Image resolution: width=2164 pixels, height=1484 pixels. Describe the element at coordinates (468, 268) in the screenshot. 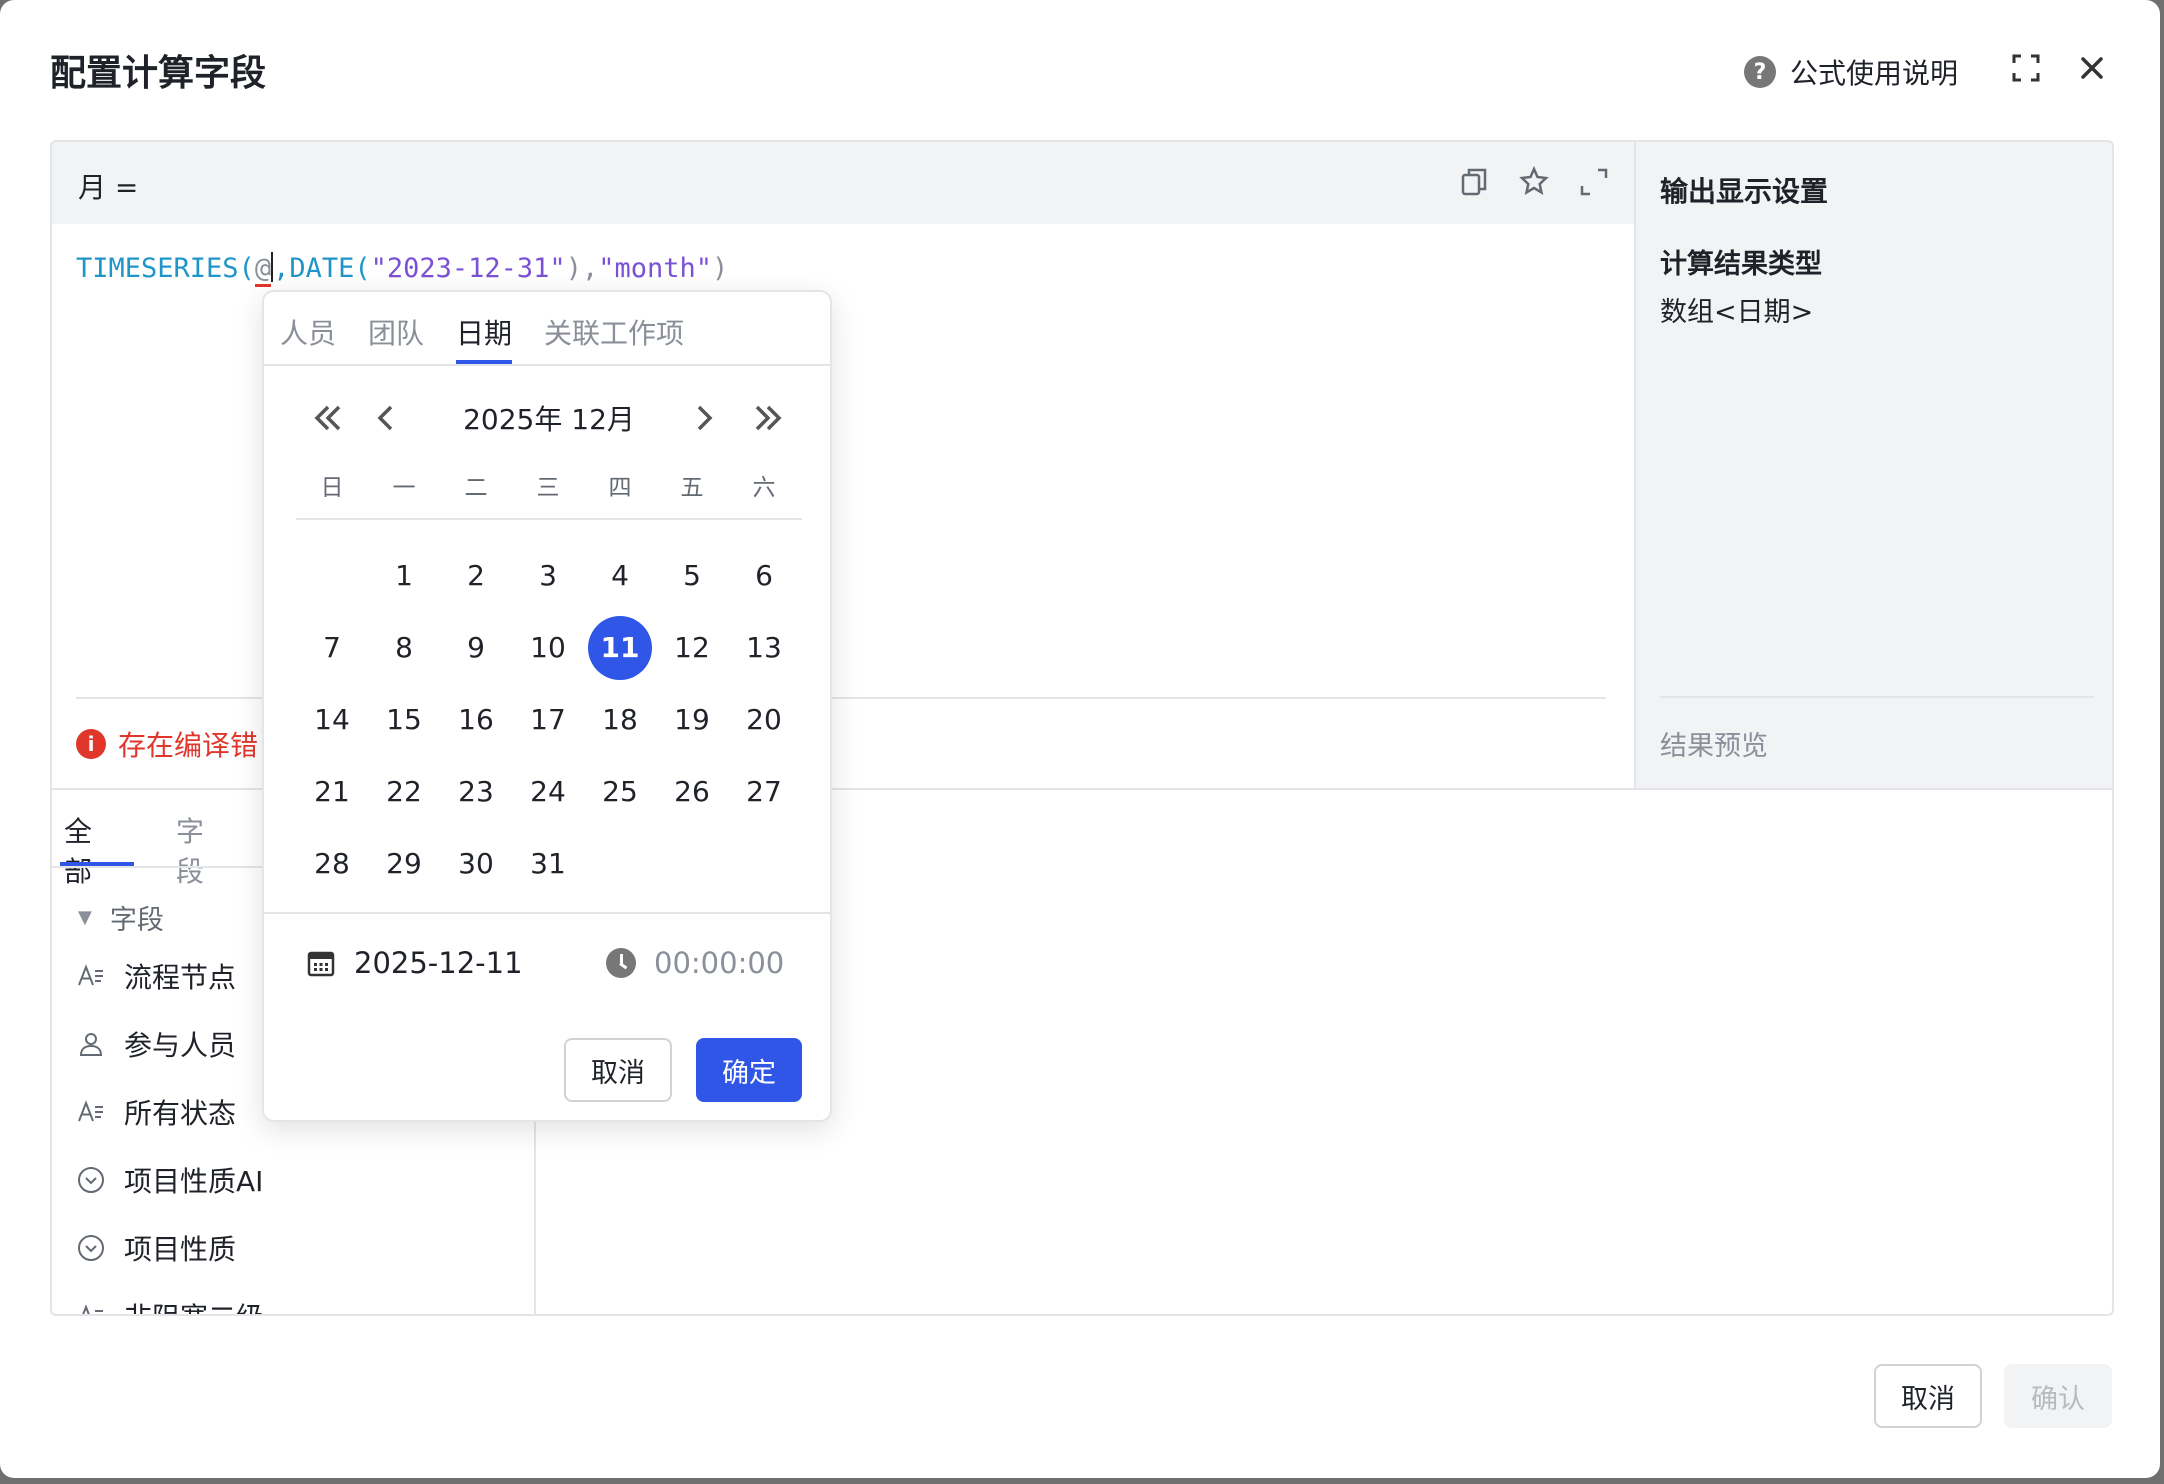

I see `code-string-date: "2023-12-31"` at that location.